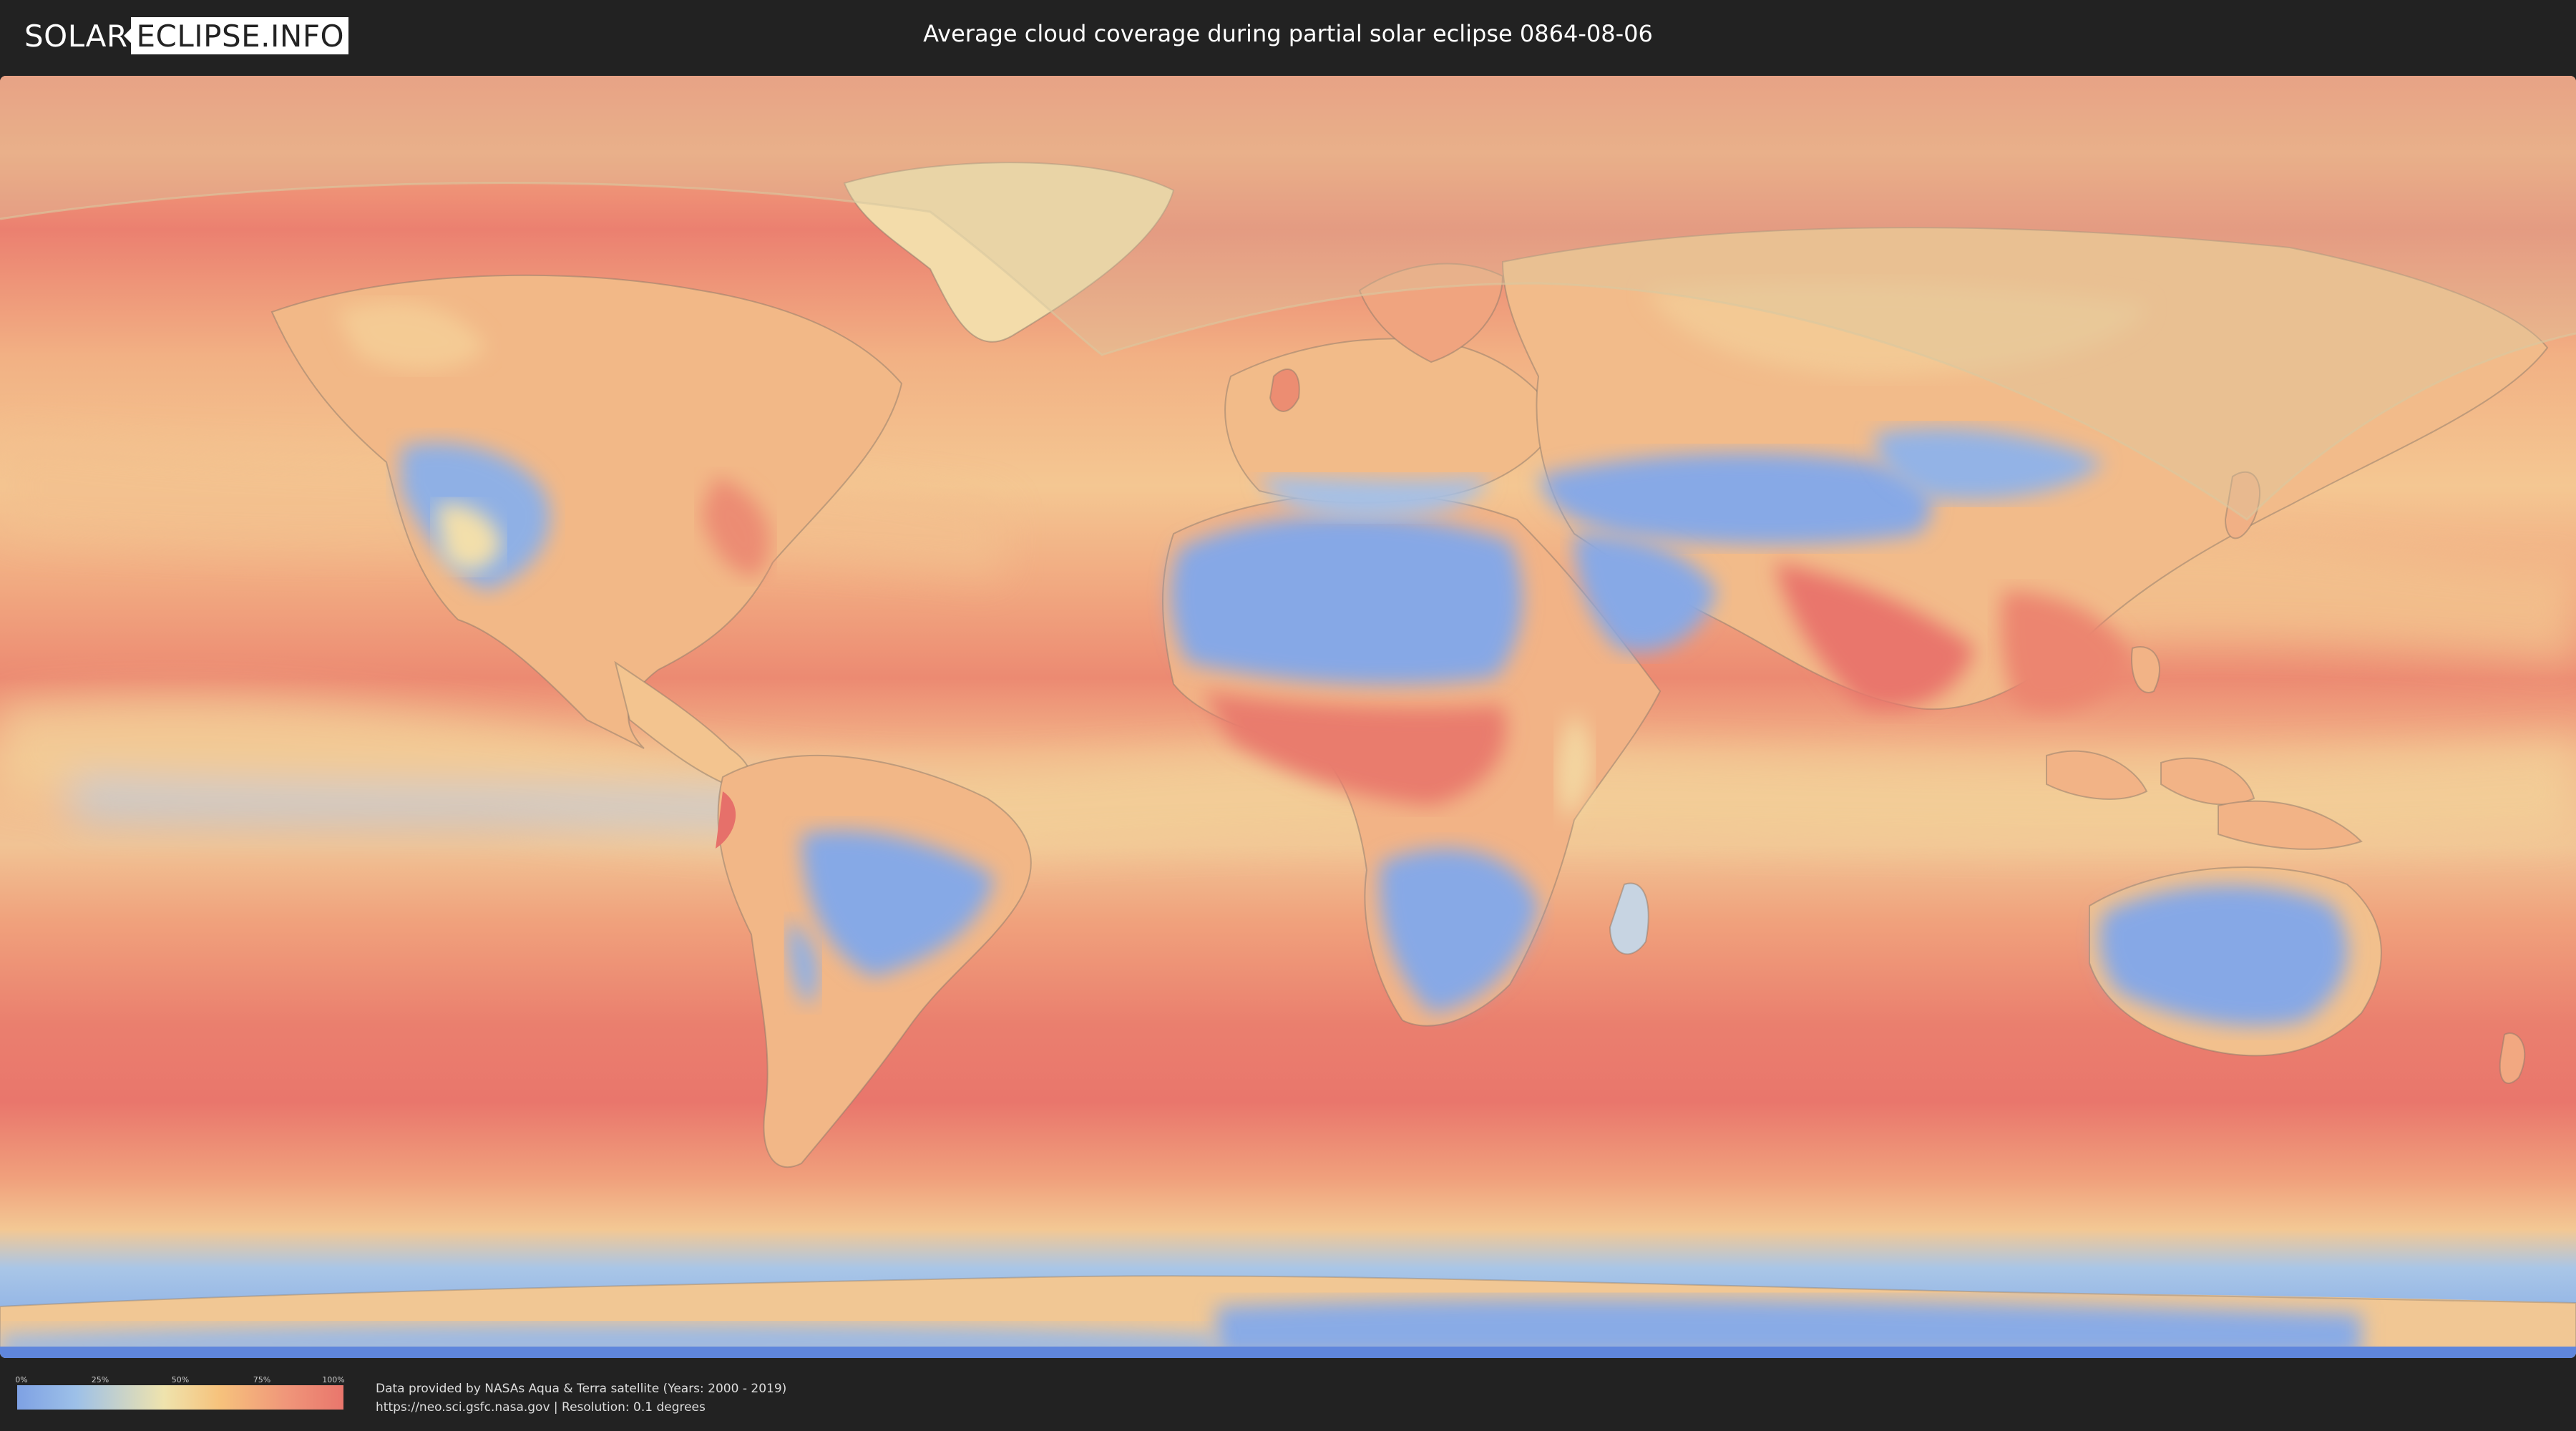 This screenshot has width=2576, height=1431. What do you see at coordinates (100, 1379) in the screenshot?
I see `legend-tick-label: 25%` at bounding box center [100, 1379].